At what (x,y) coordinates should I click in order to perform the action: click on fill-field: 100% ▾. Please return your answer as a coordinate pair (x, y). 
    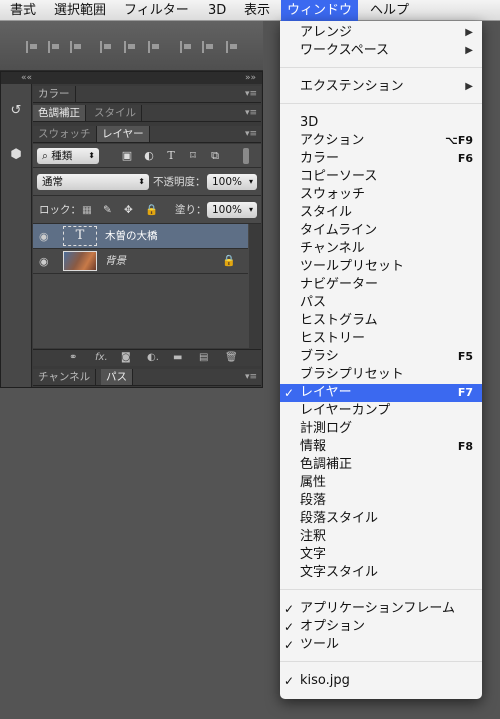
    Looking at the image, I should click on (232, 210).